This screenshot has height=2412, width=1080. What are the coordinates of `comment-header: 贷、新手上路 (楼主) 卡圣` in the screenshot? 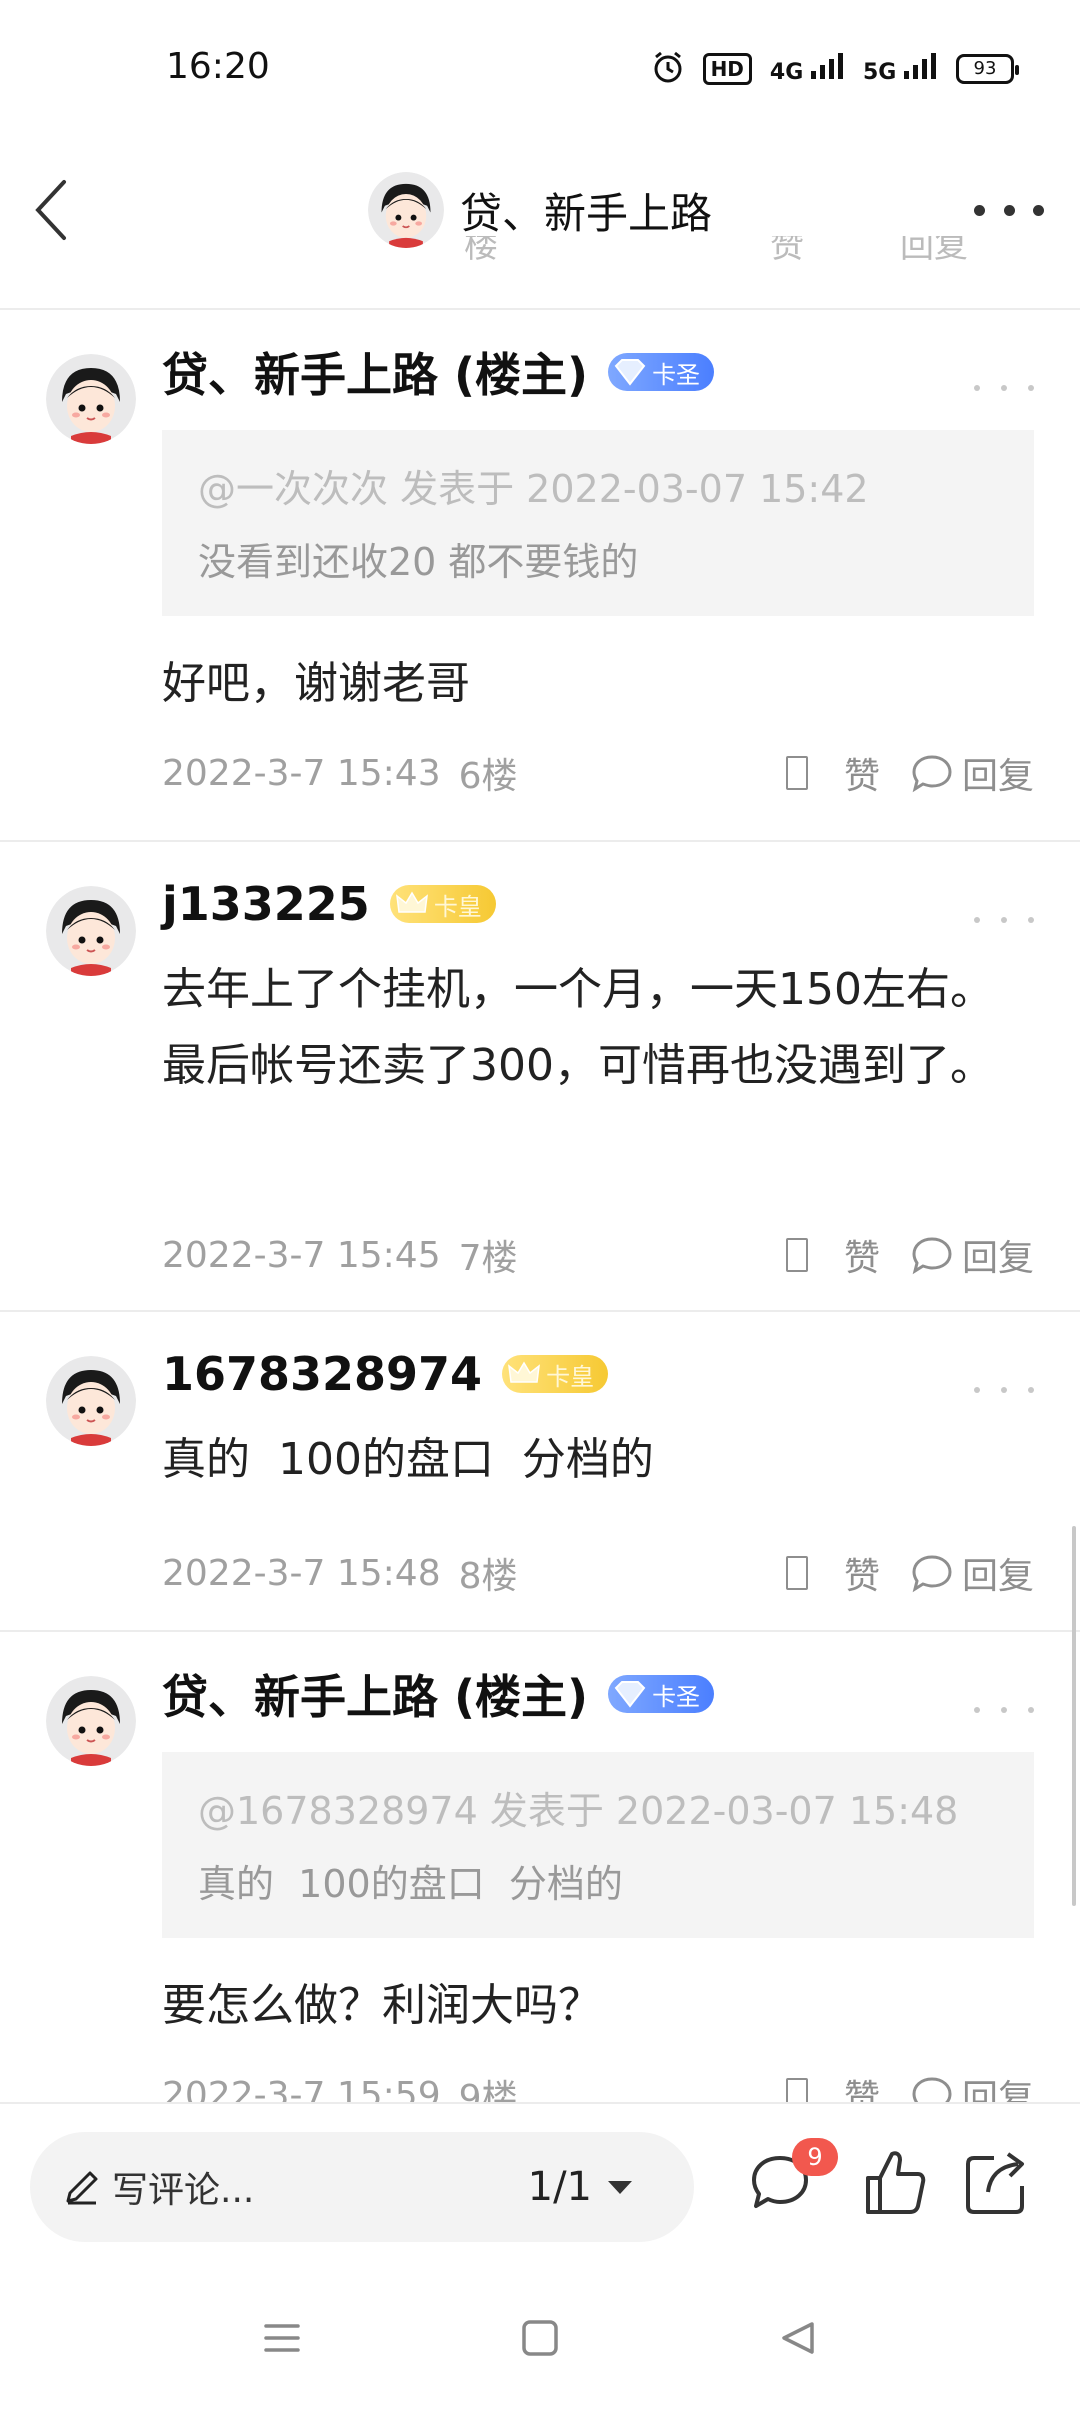 It's located at (438, 1694).